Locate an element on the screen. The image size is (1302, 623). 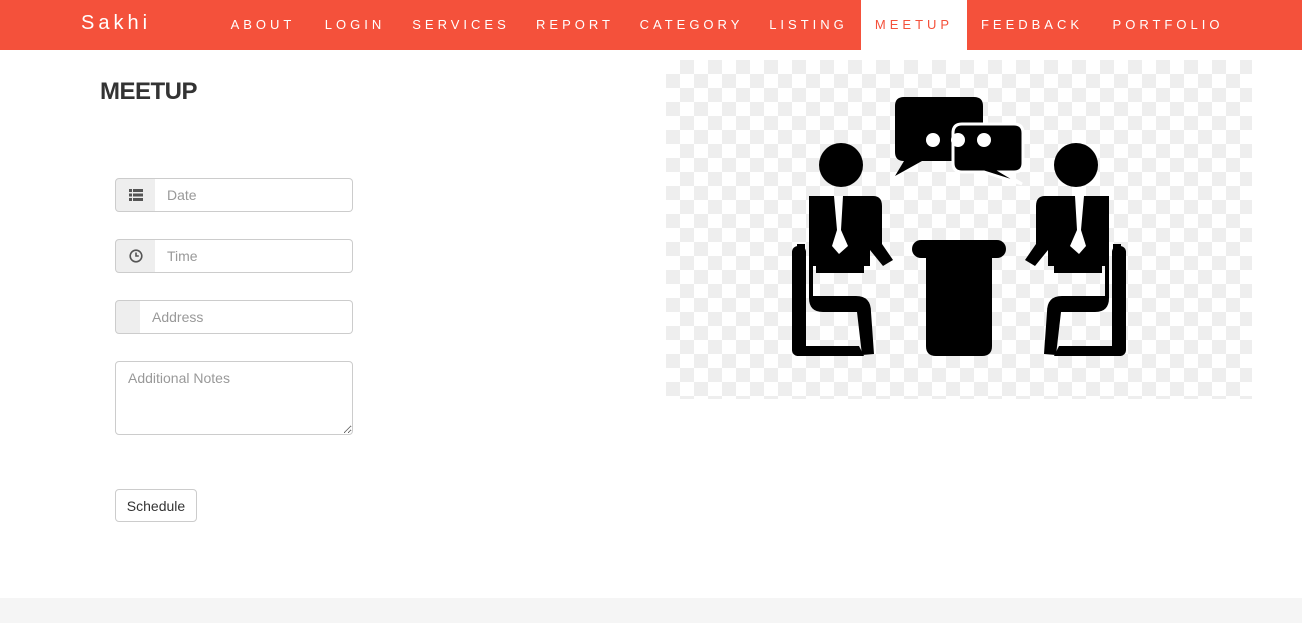
nav-meetup: MEETUP is located at coordinates (914, 25).